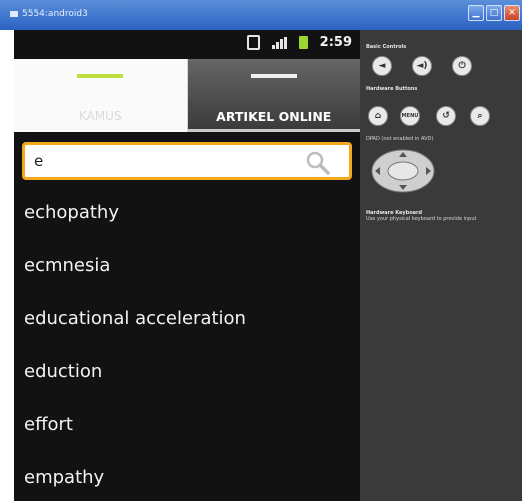  I want to click on search-key-icon: ⌕, so click(480, 116).